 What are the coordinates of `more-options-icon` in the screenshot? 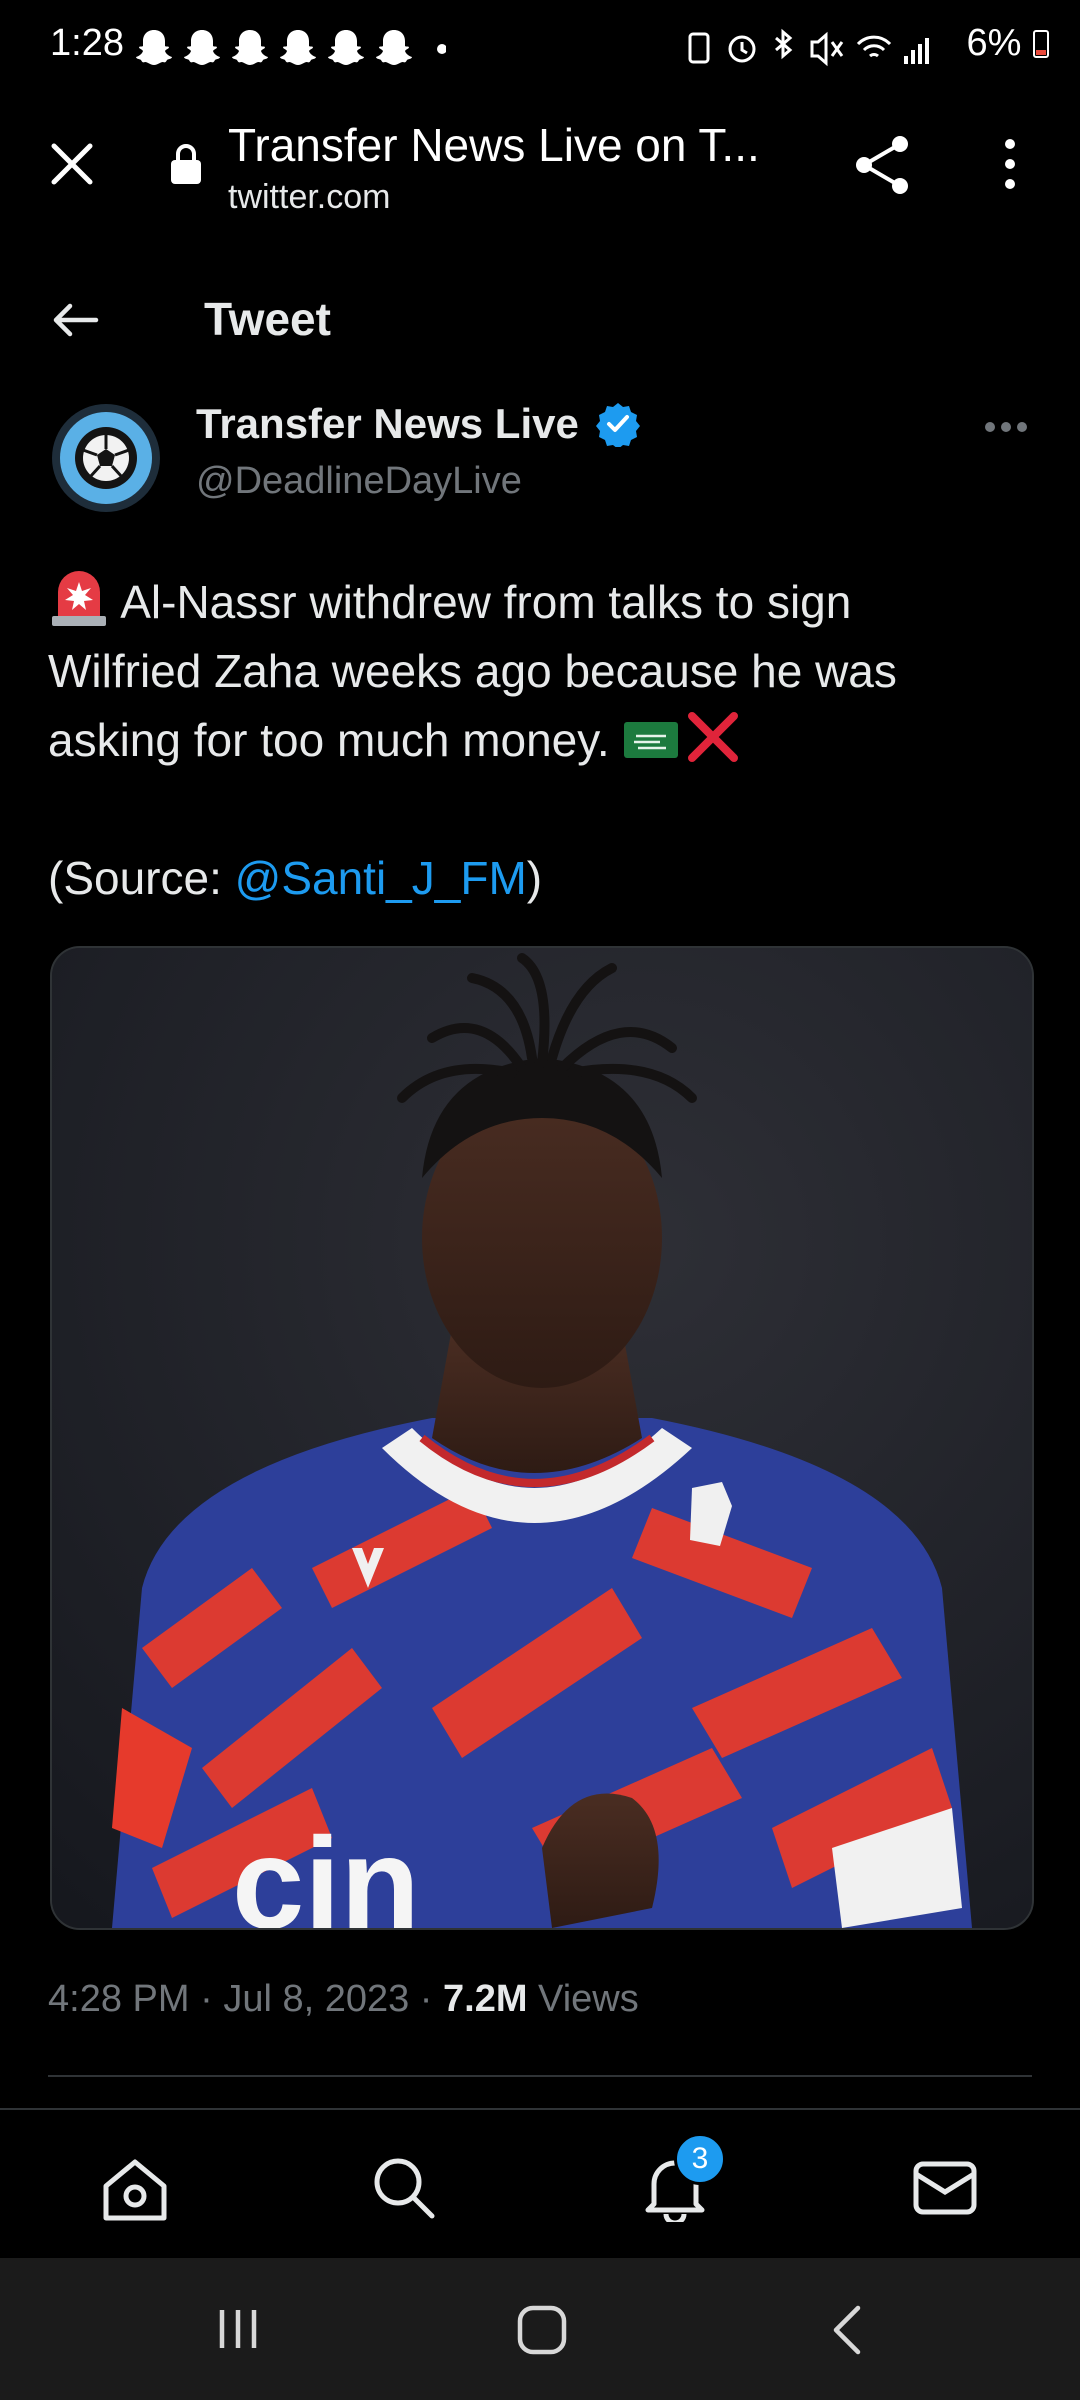 It's located at (1010, 164).